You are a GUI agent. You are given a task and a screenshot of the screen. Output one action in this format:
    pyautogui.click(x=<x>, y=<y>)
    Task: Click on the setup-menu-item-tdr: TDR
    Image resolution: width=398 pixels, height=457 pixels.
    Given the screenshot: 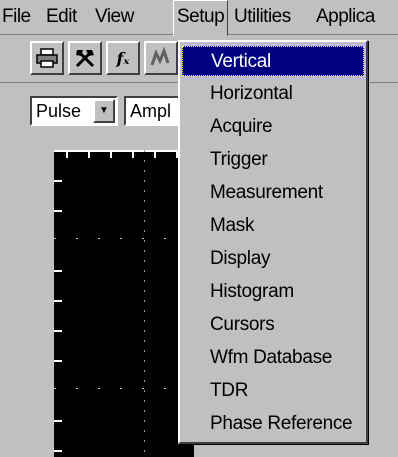 What is the action you would take?
    pyautogui.click(x=273, y=391)
    